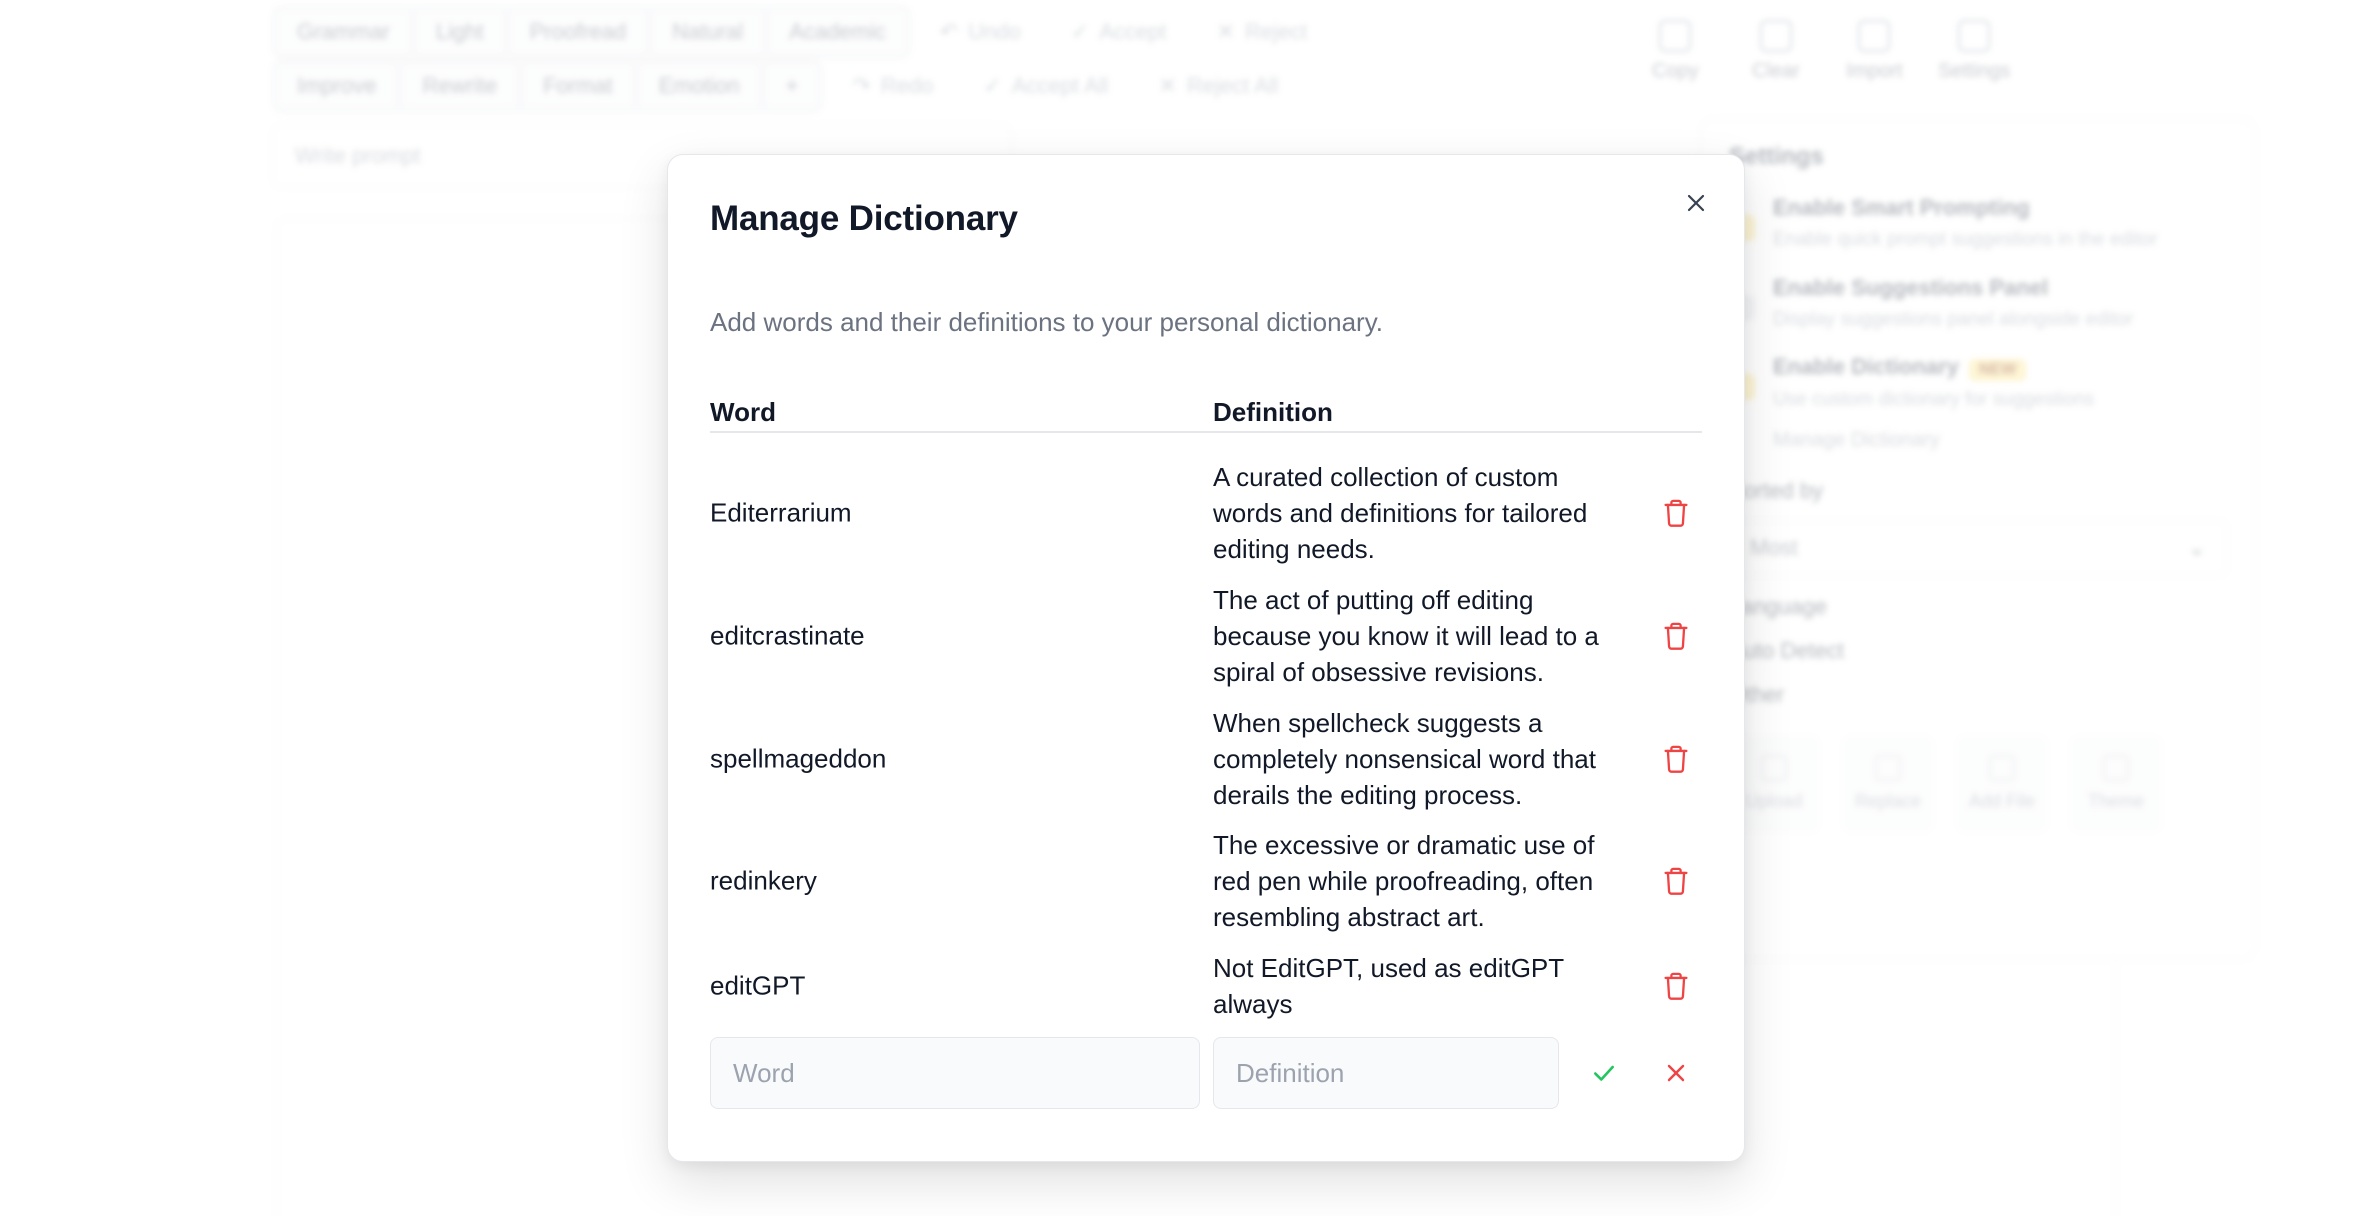  What do you see at coordinates (743, 412) in the screenshot?
I see `column-header-word: Word` at bounding box center [743, 412].